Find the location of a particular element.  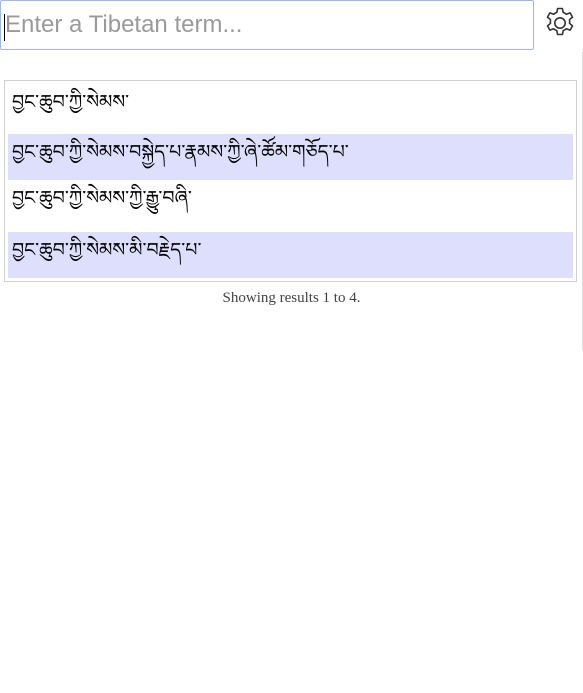

search-input is located at coordinates (267, 25).